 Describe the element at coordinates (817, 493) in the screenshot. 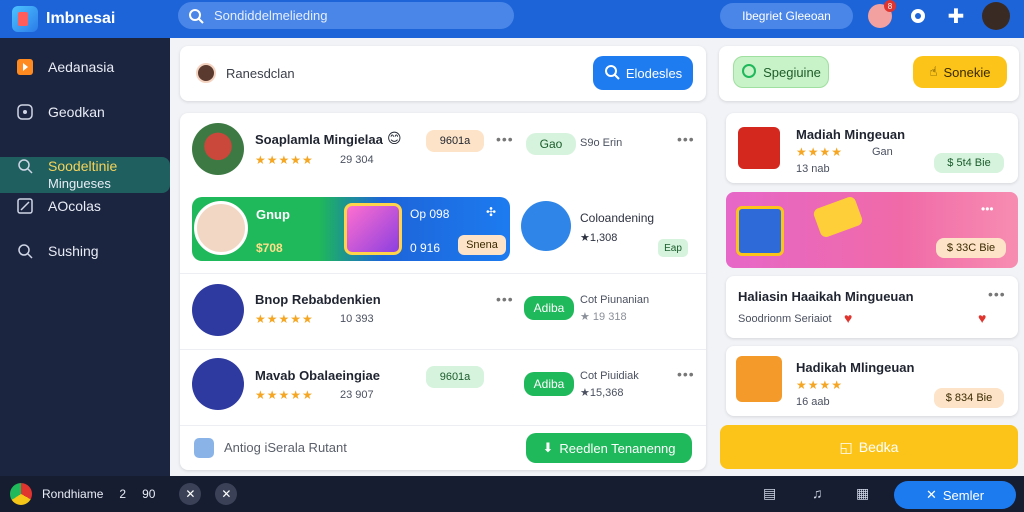

I see `notification-icon: ♫` at that location.